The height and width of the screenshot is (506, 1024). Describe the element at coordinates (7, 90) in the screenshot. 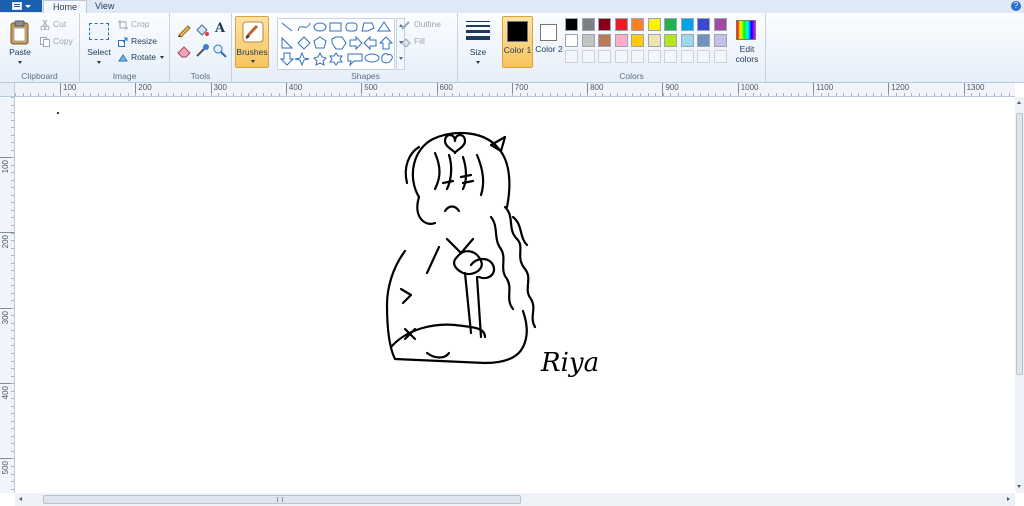

I see `ruler-corner` at that location.